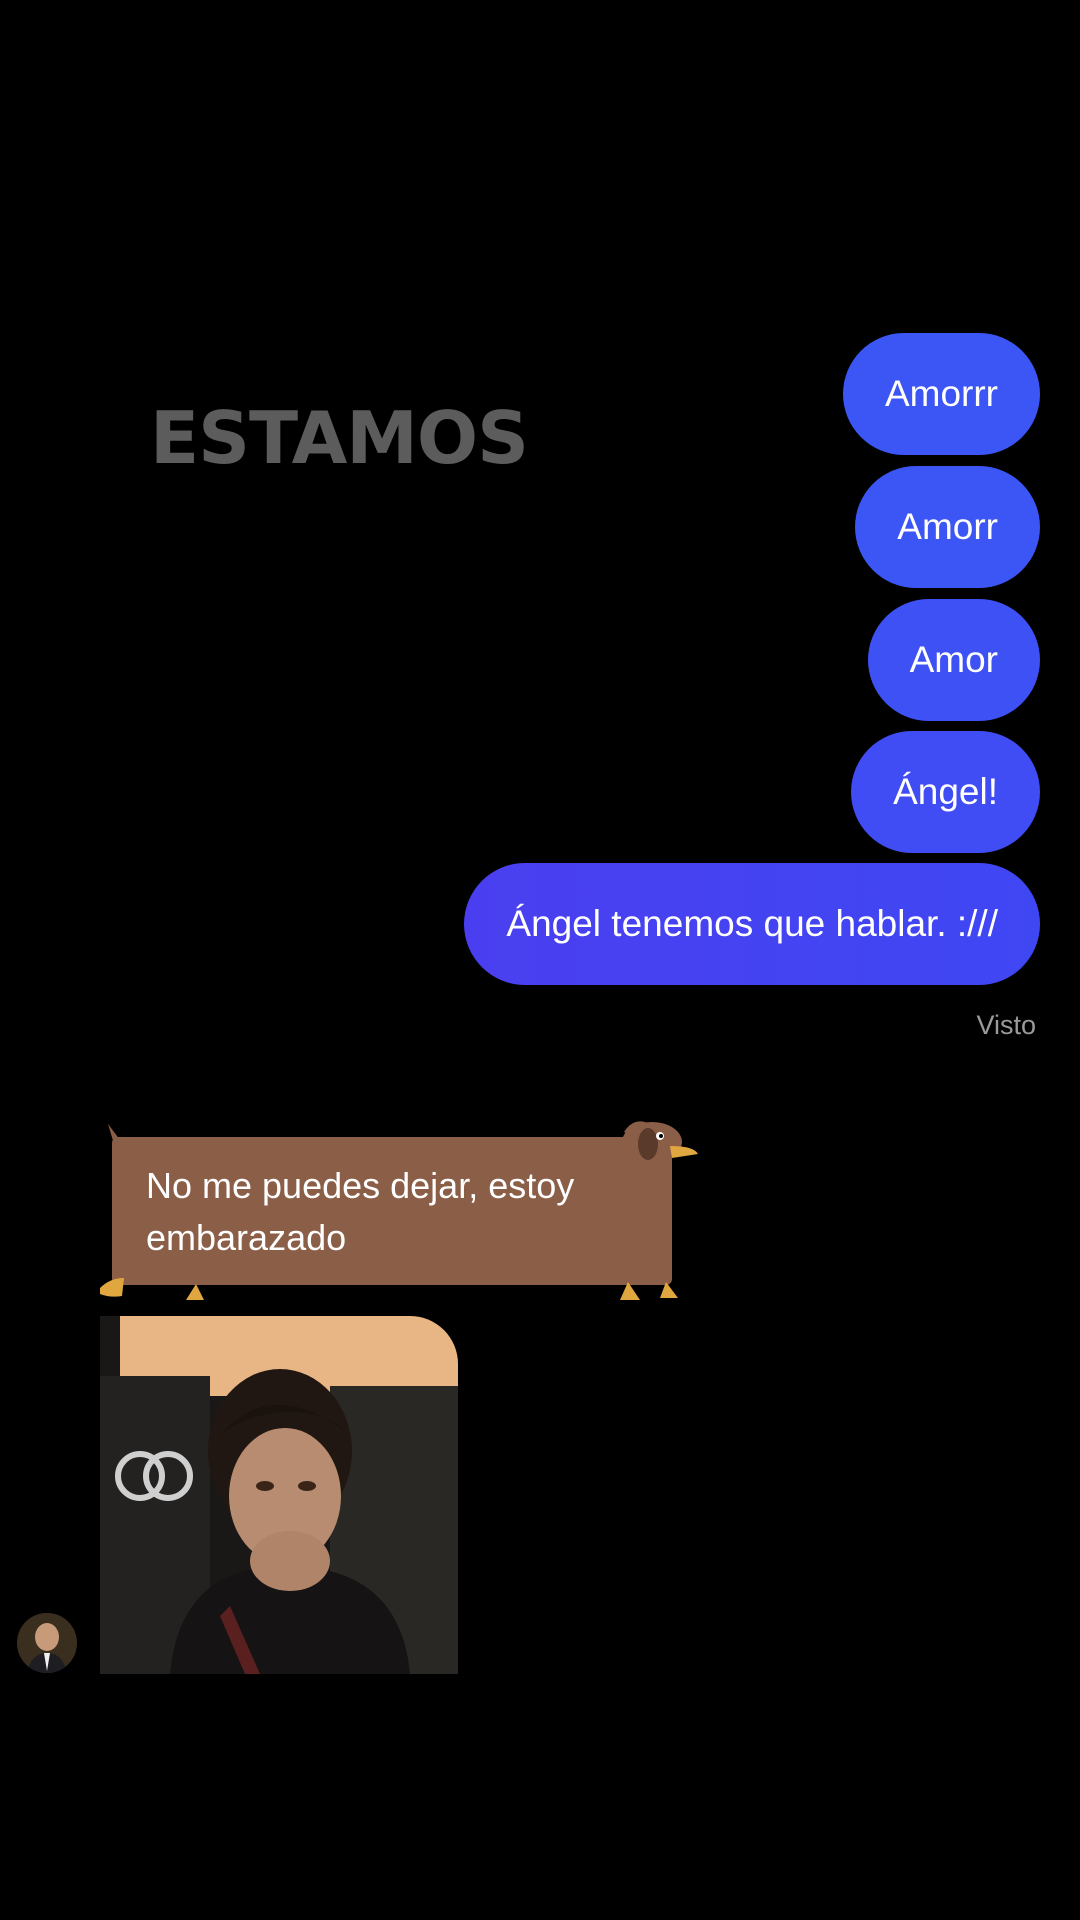 This screenshot has width=1080, height=1920. What do you see at coordinates (941, 394) in the screenshot?
I see `sent-message: Amorrr` at bounding box center [941, 394].